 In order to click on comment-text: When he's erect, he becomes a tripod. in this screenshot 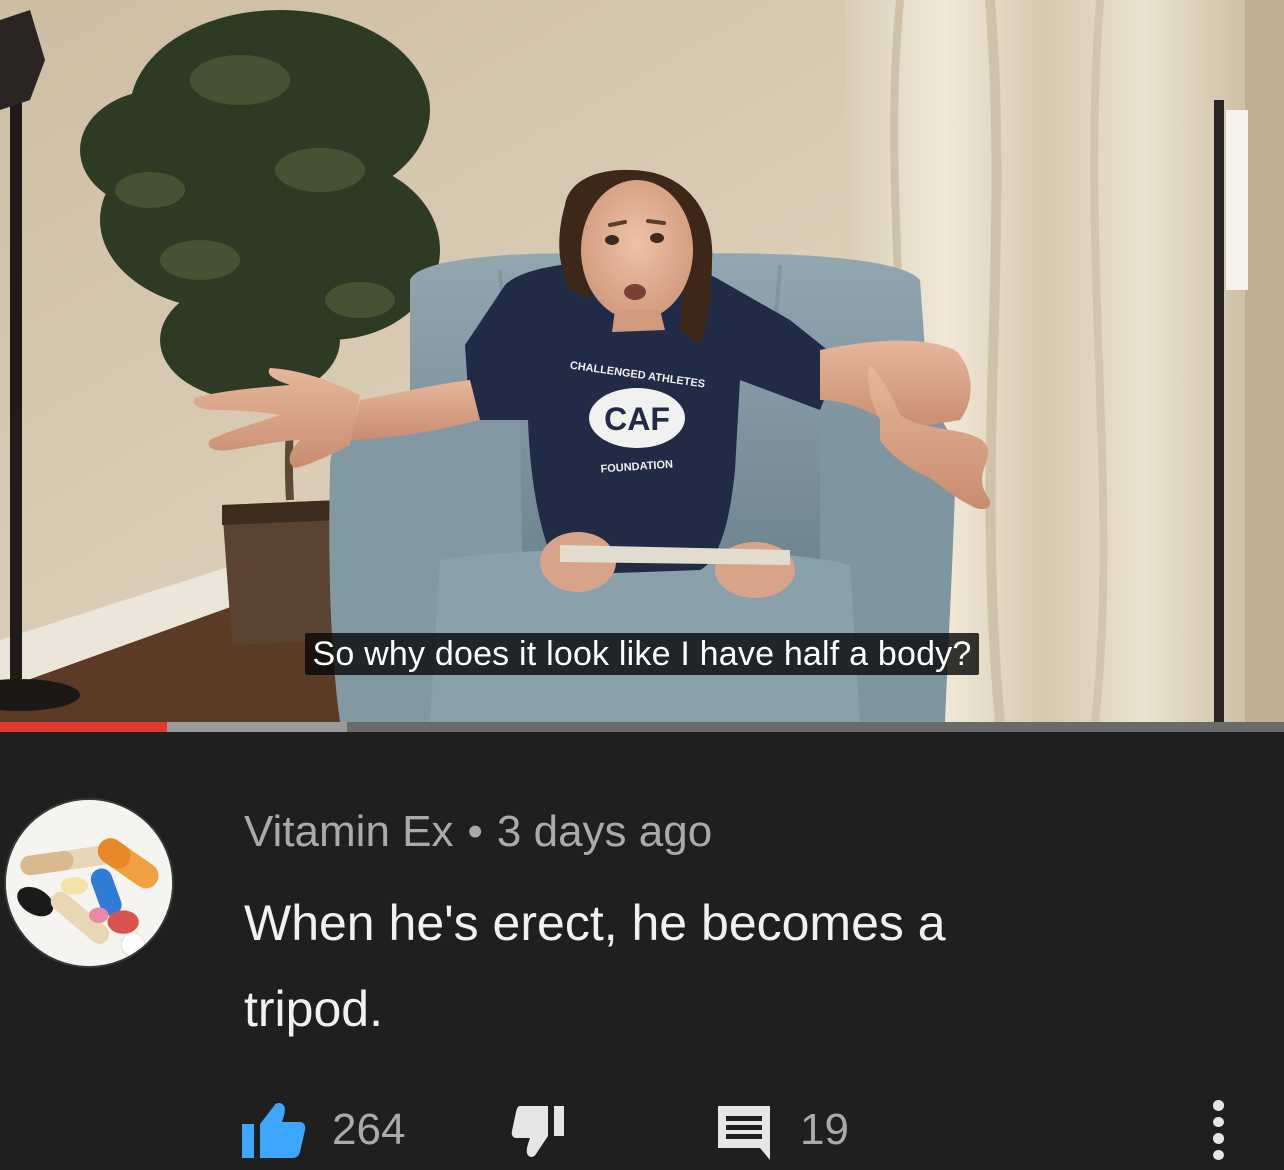, I will do `click(694, 966)`.